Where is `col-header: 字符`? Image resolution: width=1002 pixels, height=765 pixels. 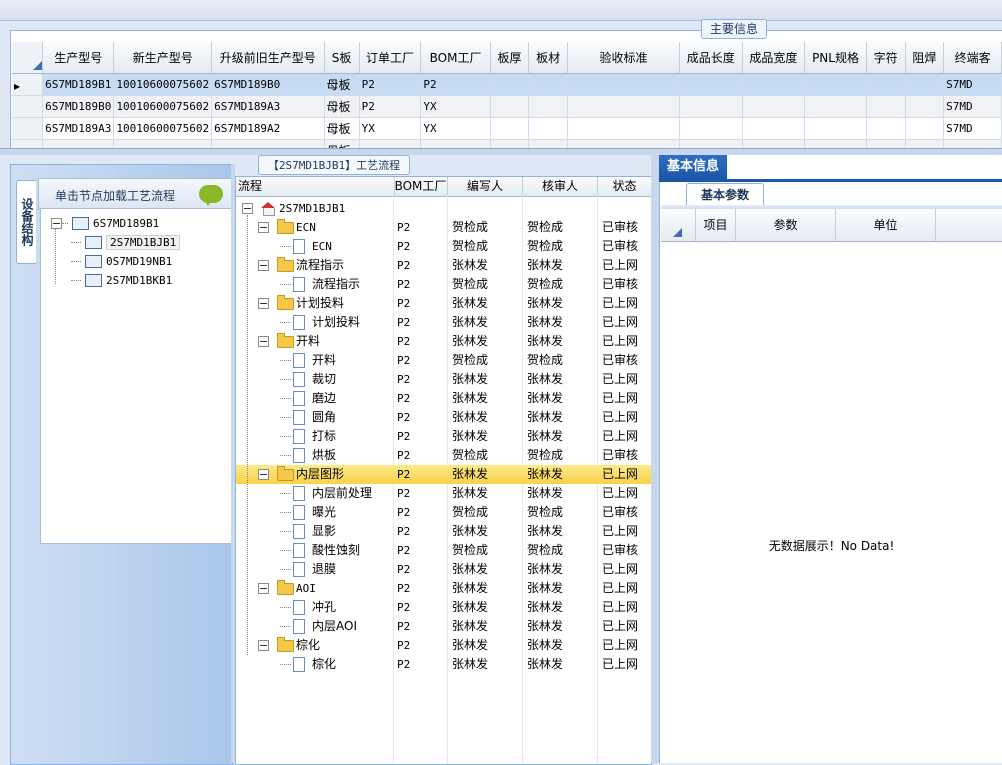
col-header: 字符 is located at coordinates (886, 58).